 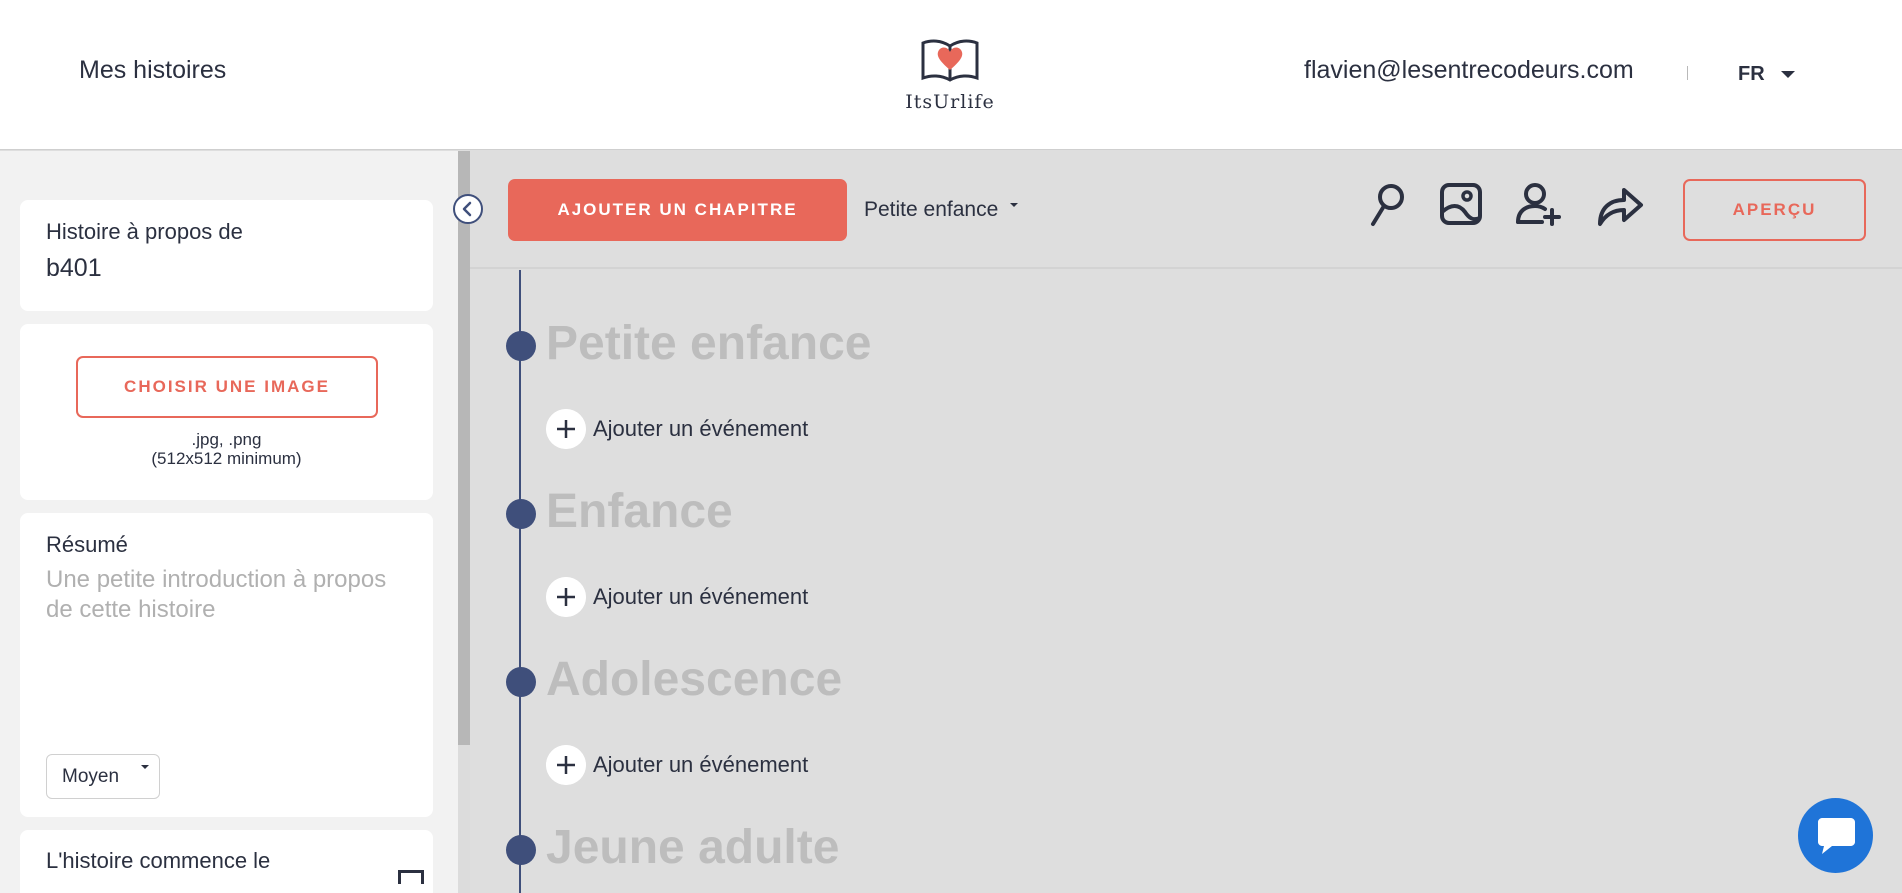 I want to click on chapter-select-value: Petite enfance, so click(x=931, y=209).